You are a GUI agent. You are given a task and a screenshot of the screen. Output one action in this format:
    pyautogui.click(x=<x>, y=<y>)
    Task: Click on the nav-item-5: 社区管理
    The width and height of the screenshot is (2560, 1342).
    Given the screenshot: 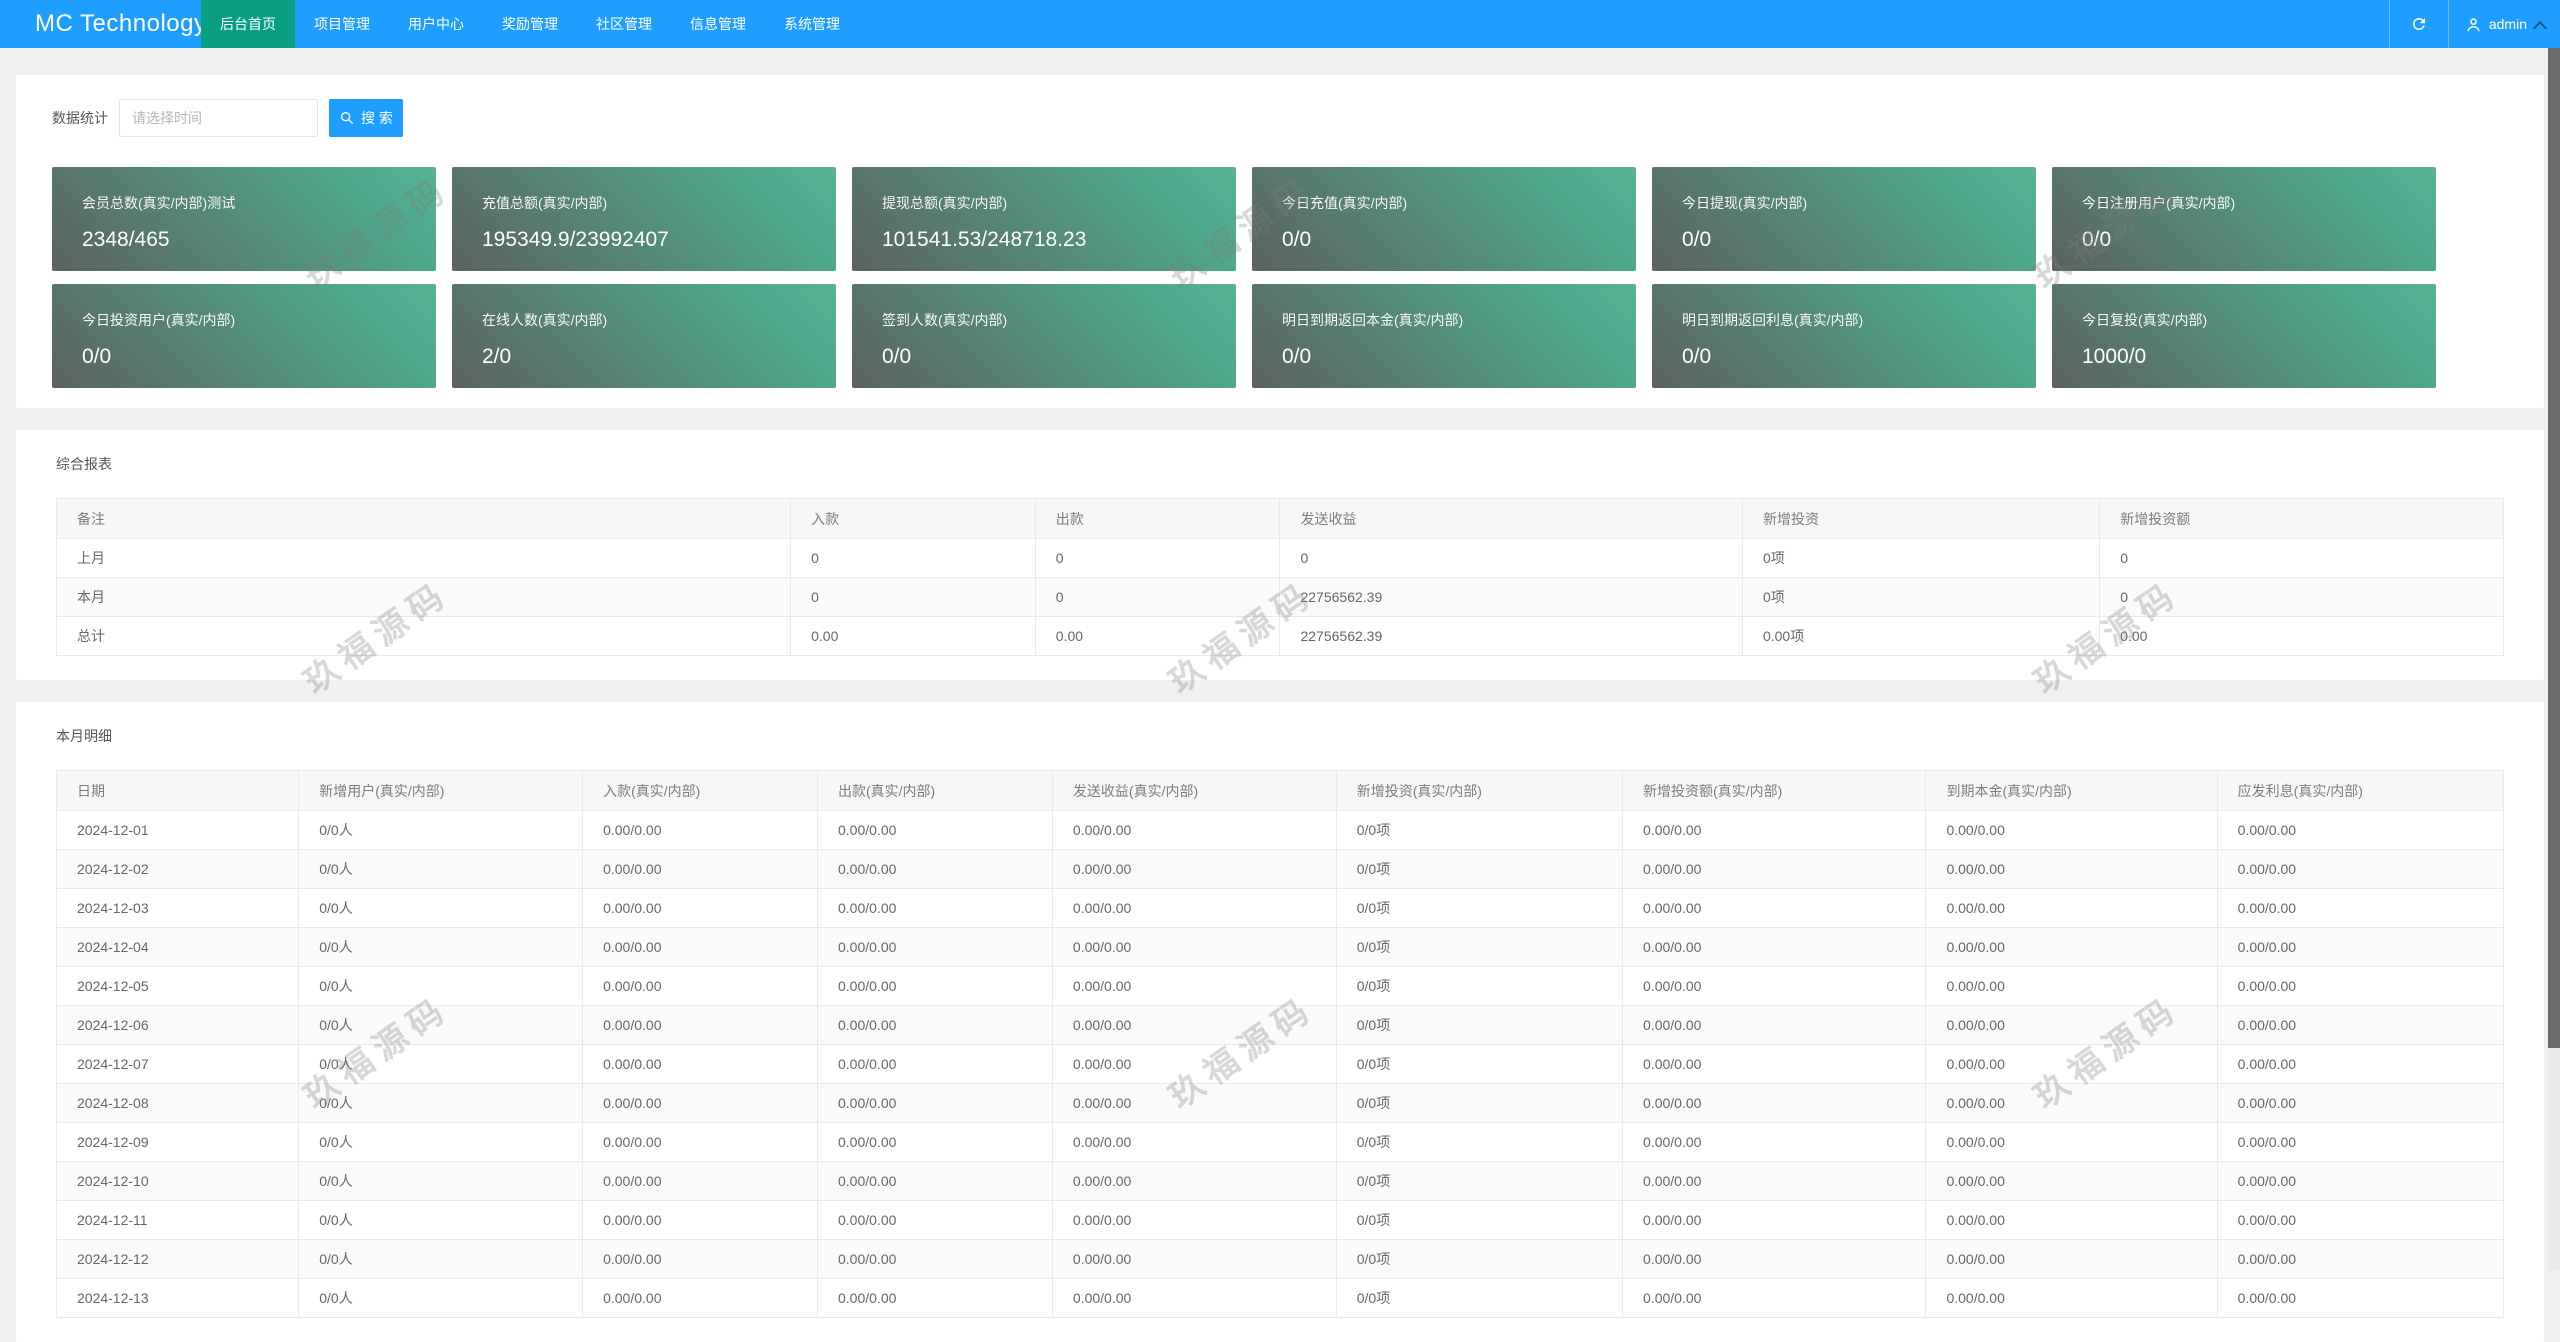 What is the action you would take?
    pyautogui.click(x=624, y=24)
    